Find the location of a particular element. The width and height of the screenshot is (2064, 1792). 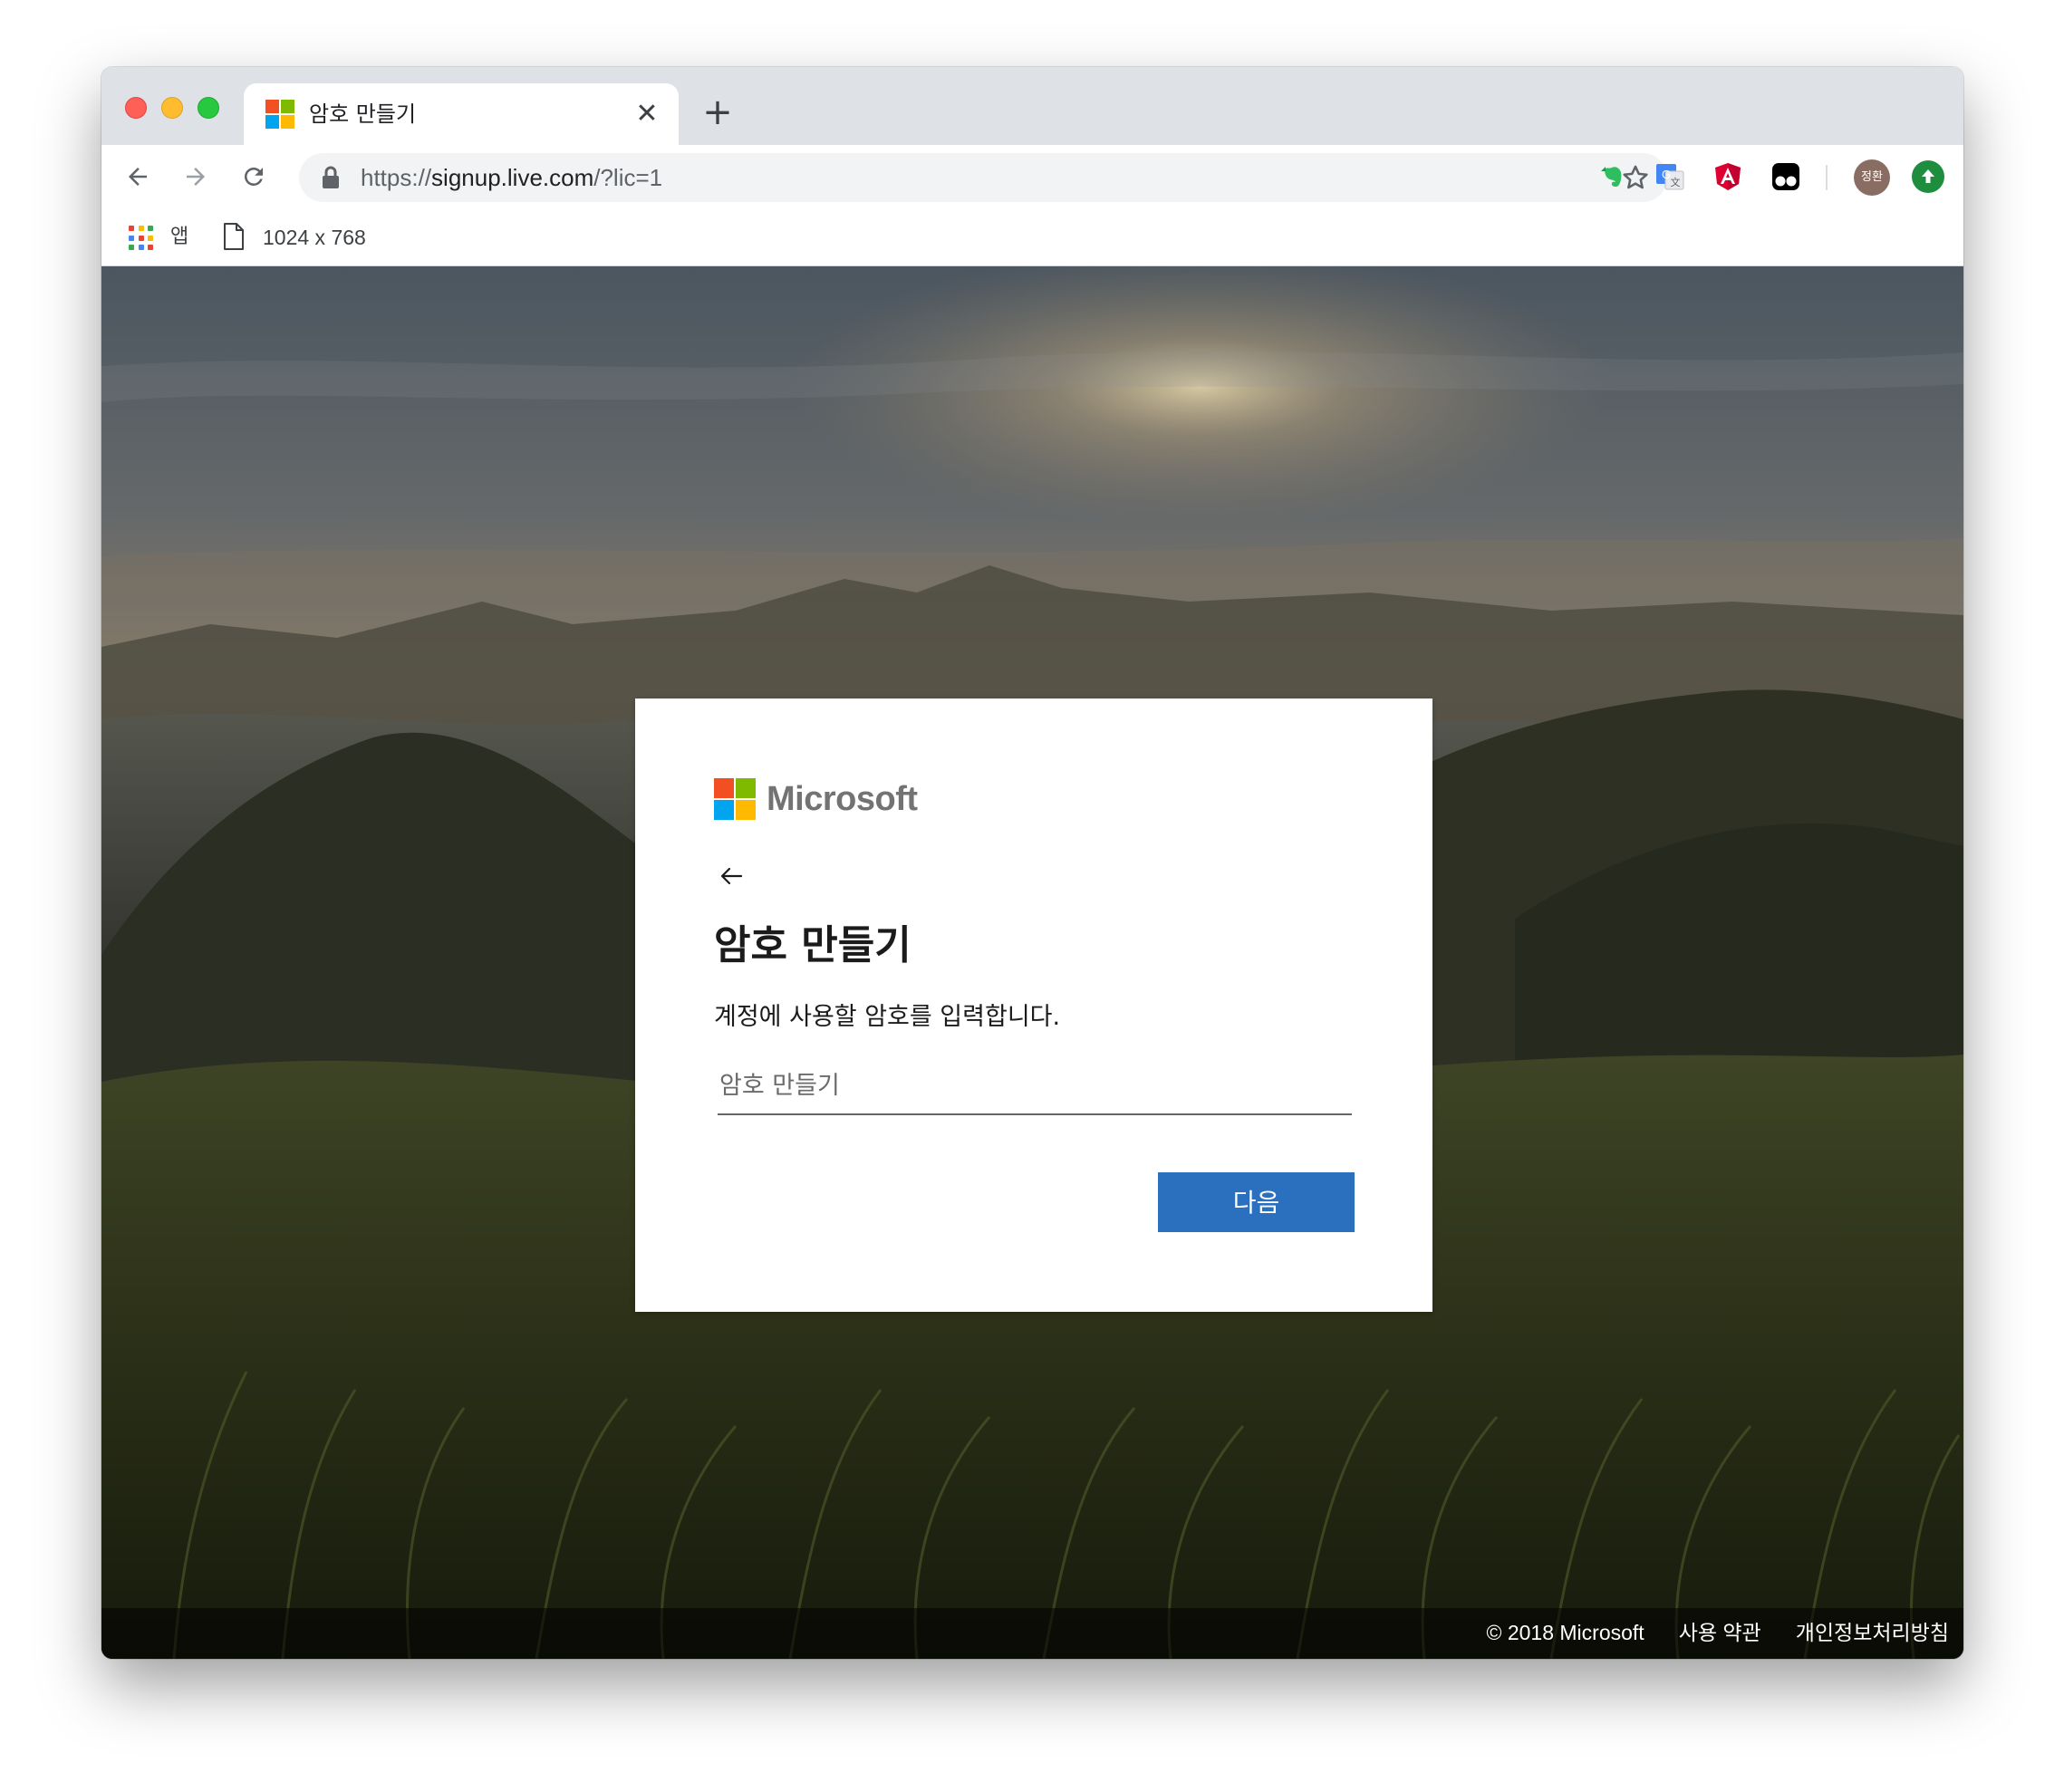

arrow-left-icon is located at coordinates (138, 177).